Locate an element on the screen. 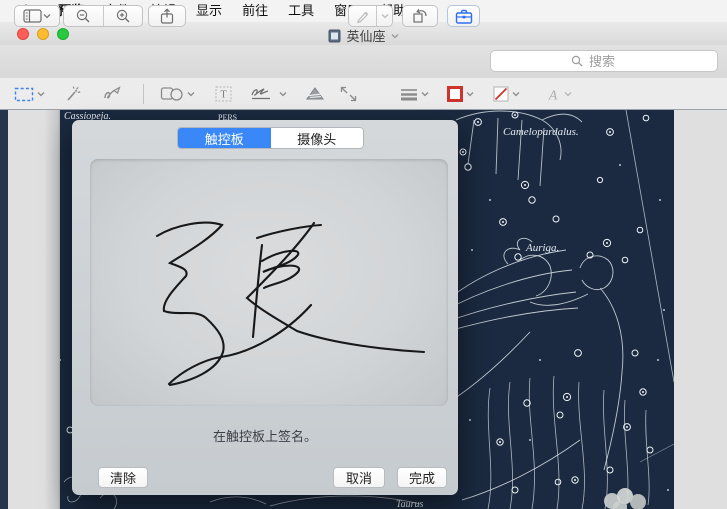 The width and height of the screenshot is (727, 509). adjust-size-icon is located at coordinates (348, 94).